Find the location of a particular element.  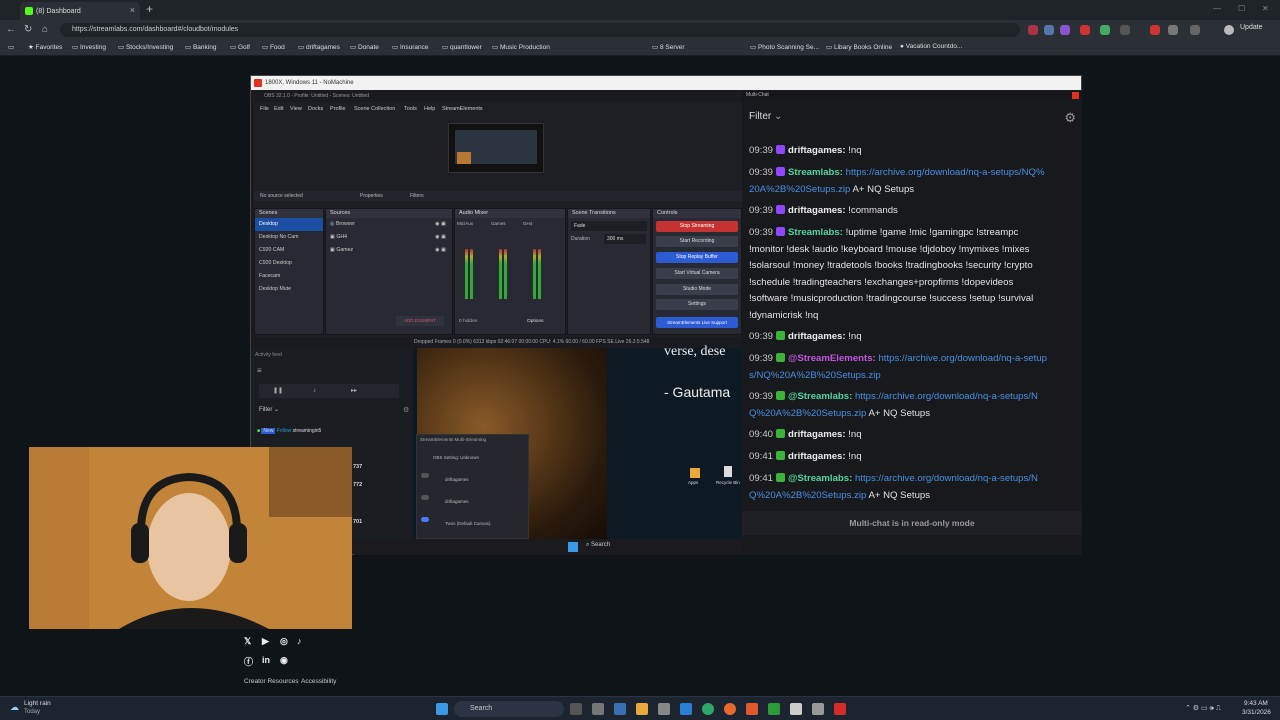

apps-folder-icon is located at coordinates (695, 473).